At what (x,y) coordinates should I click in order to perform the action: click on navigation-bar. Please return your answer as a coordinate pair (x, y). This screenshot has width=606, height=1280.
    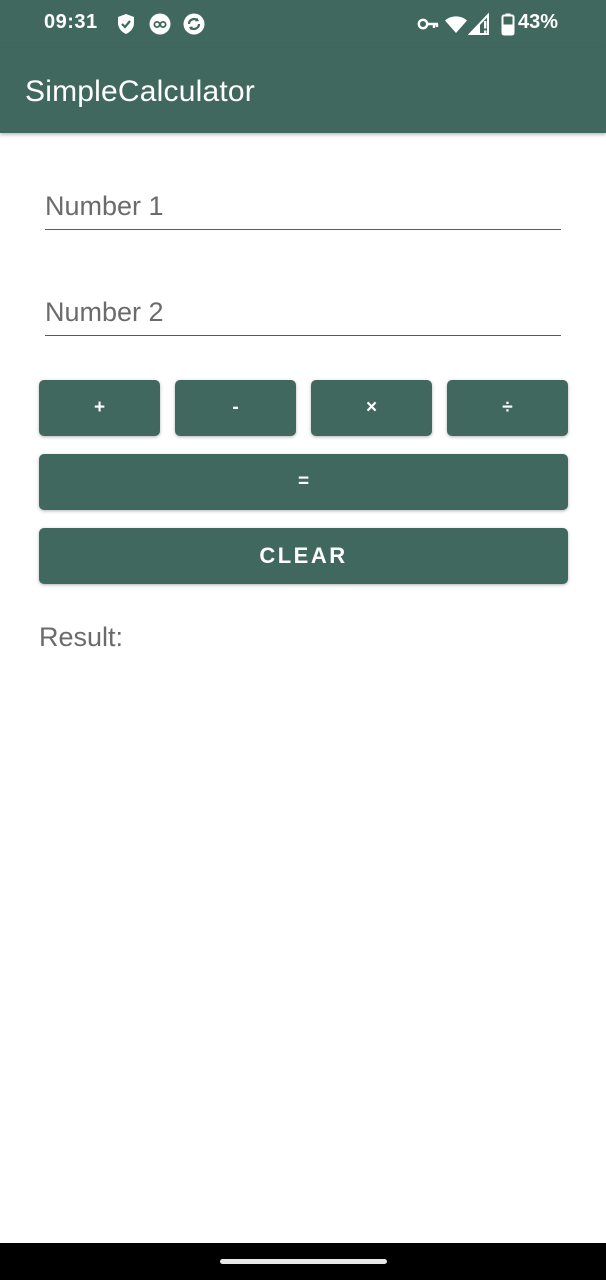
    Looking at the image, I should click on (303, 1261).